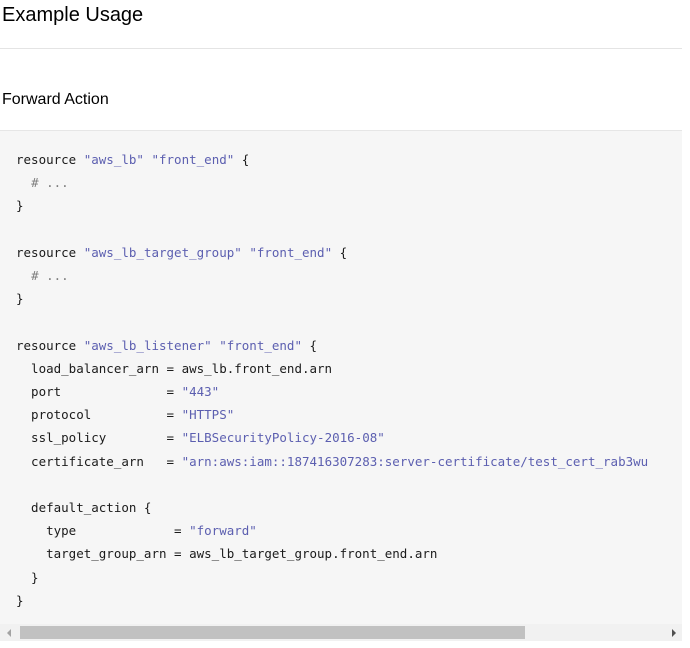 This screenshot has height=648, width=690. I want to click on code-line: load_balancer_arn = aws_lb.front_end.arn, so click(174, 368).